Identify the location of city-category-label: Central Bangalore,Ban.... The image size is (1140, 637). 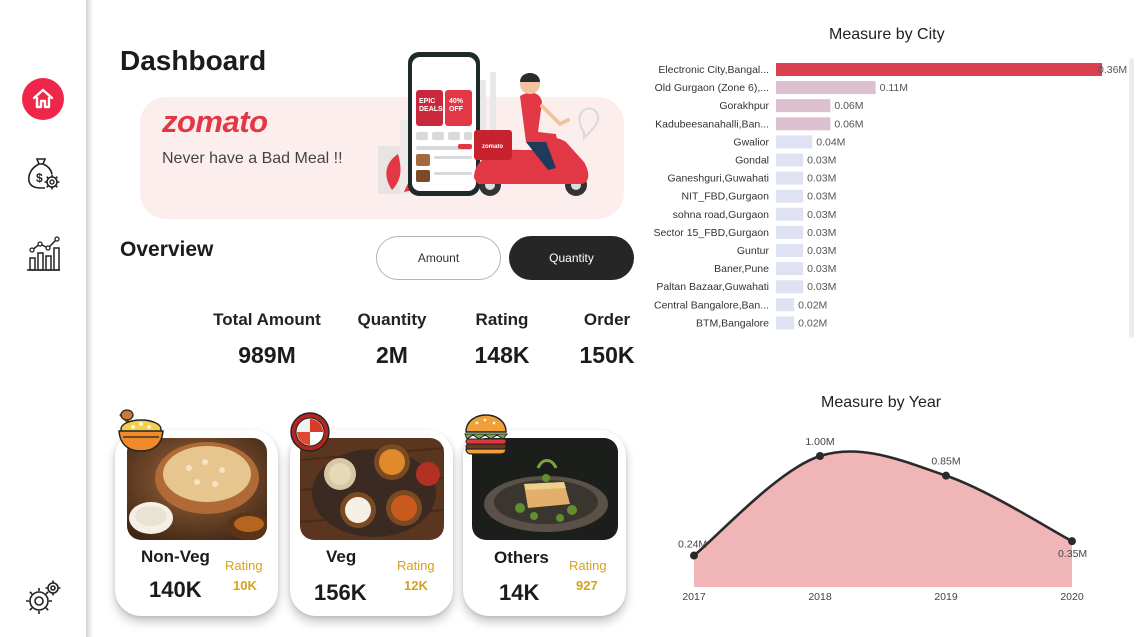
(711, 305).